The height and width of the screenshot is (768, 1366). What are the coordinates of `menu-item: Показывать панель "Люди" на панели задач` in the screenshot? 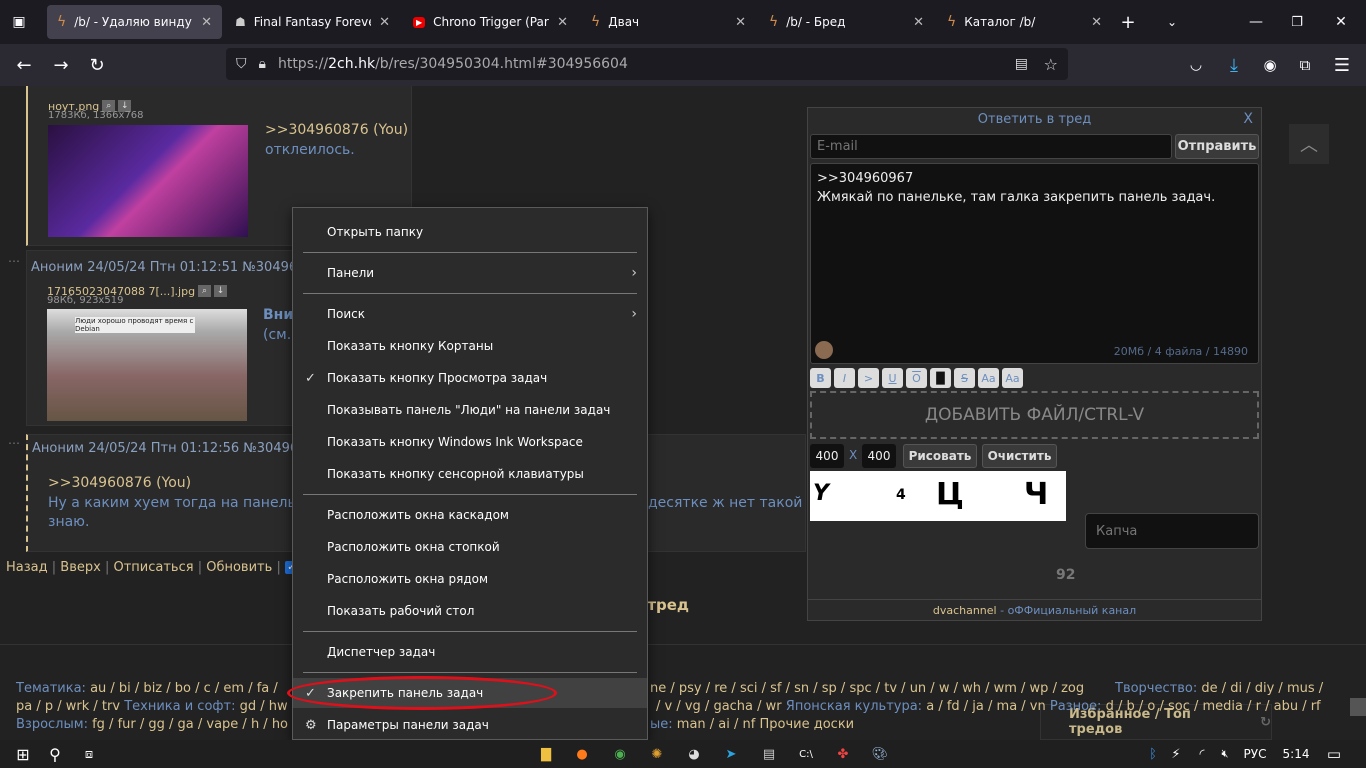 It's located at (470, 410).